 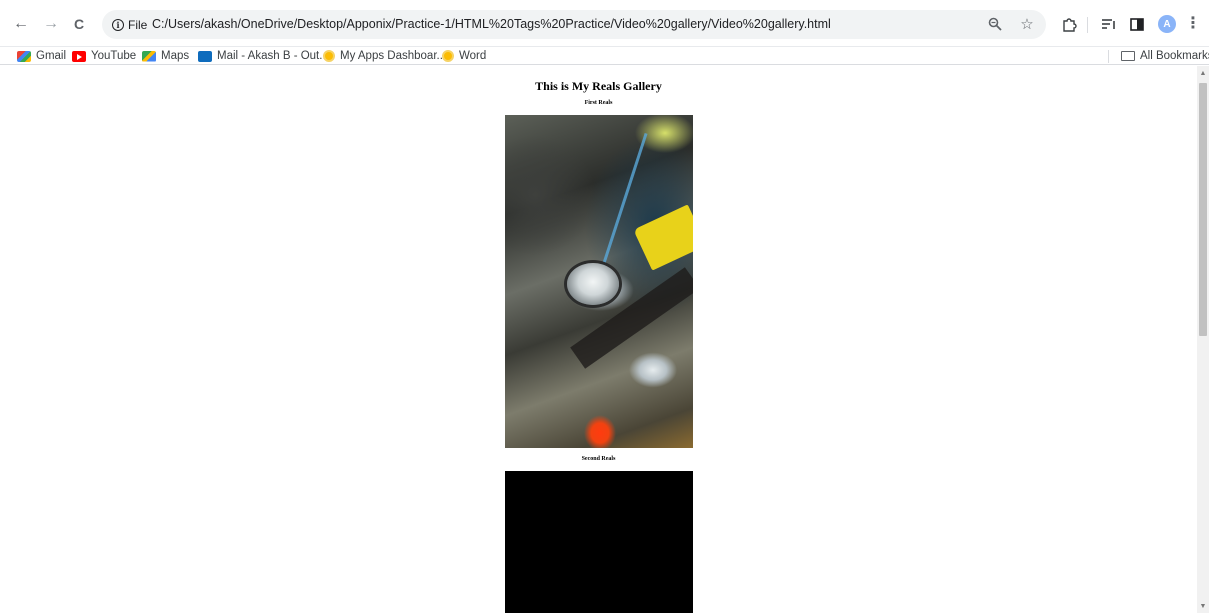 I want to click on bookmark-gmail: Gmail, so click(x=41, y=56).